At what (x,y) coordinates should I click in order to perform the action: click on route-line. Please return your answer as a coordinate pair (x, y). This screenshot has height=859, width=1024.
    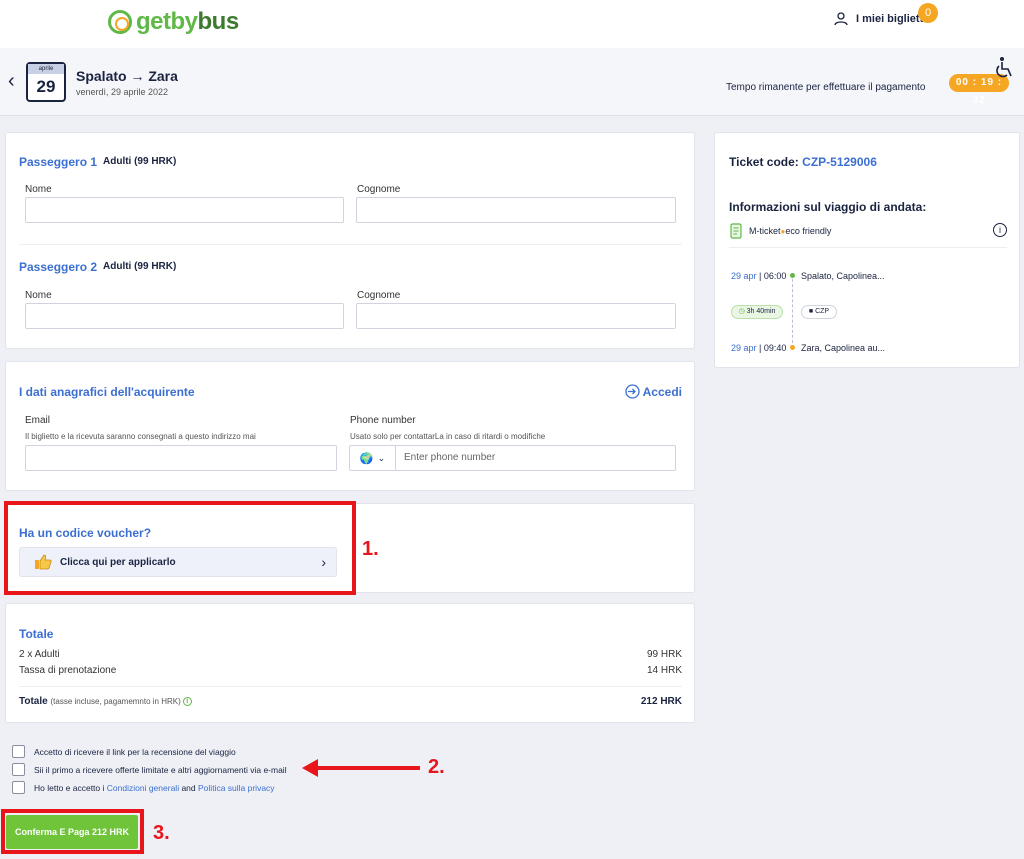
    Looking at the image, I should click on (792, 311).